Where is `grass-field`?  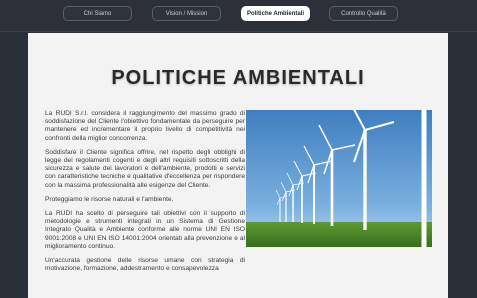 grass-field is located at coordinates (339, 234).